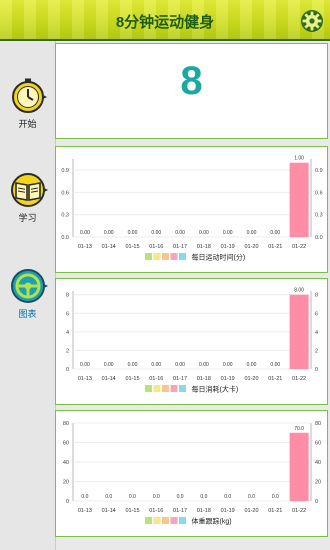  What do you see at coordinates (312, 21) in the screenshot?
I see `gear-icon` at bounding box center [312, 21].